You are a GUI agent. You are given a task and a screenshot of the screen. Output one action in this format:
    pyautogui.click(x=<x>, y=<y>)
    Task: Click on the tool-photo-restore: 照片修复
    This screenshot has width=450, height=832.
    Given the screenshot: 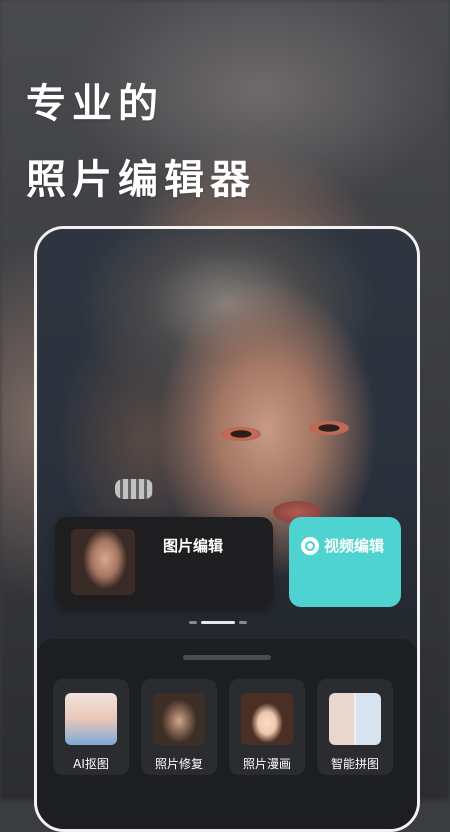 What is the action you would take?
    pyautogui.click(x=179, y=727)
    